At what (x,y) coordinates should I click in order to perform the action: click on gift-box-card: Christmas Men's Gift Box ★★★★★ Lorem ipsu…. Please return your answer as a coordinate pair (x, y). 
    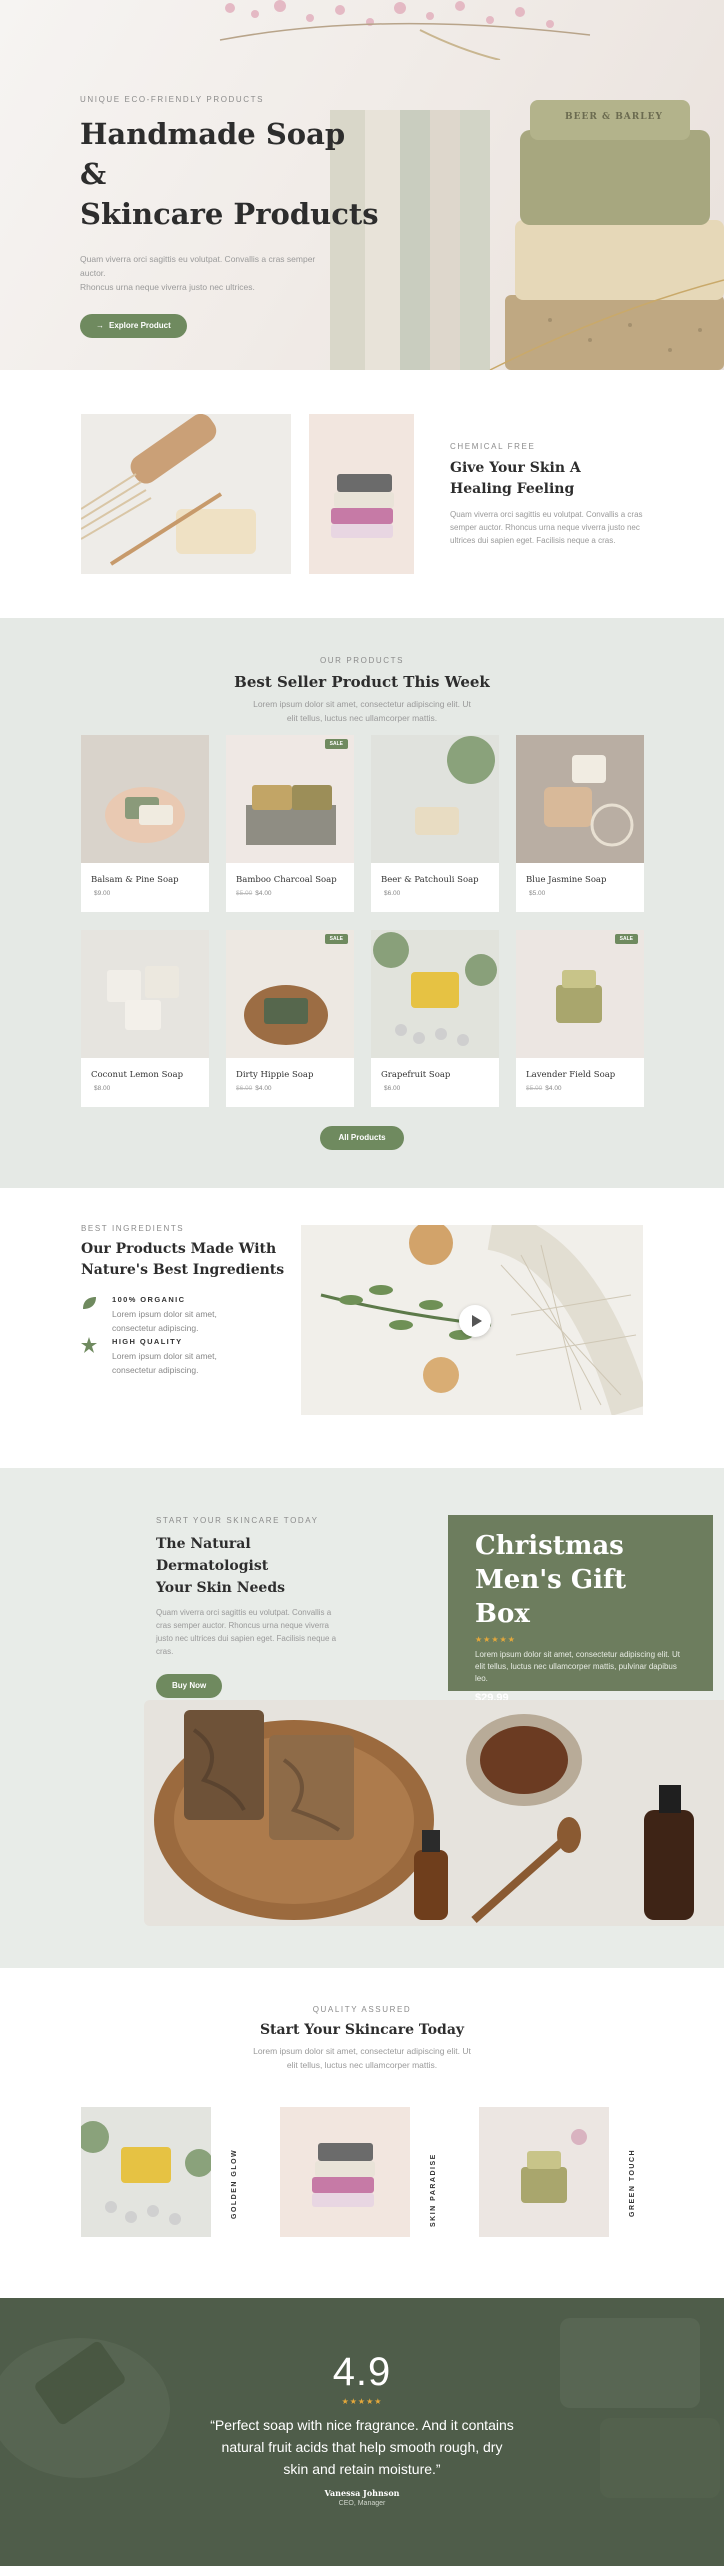
    Looking at the image, I should click on (580, 1609).